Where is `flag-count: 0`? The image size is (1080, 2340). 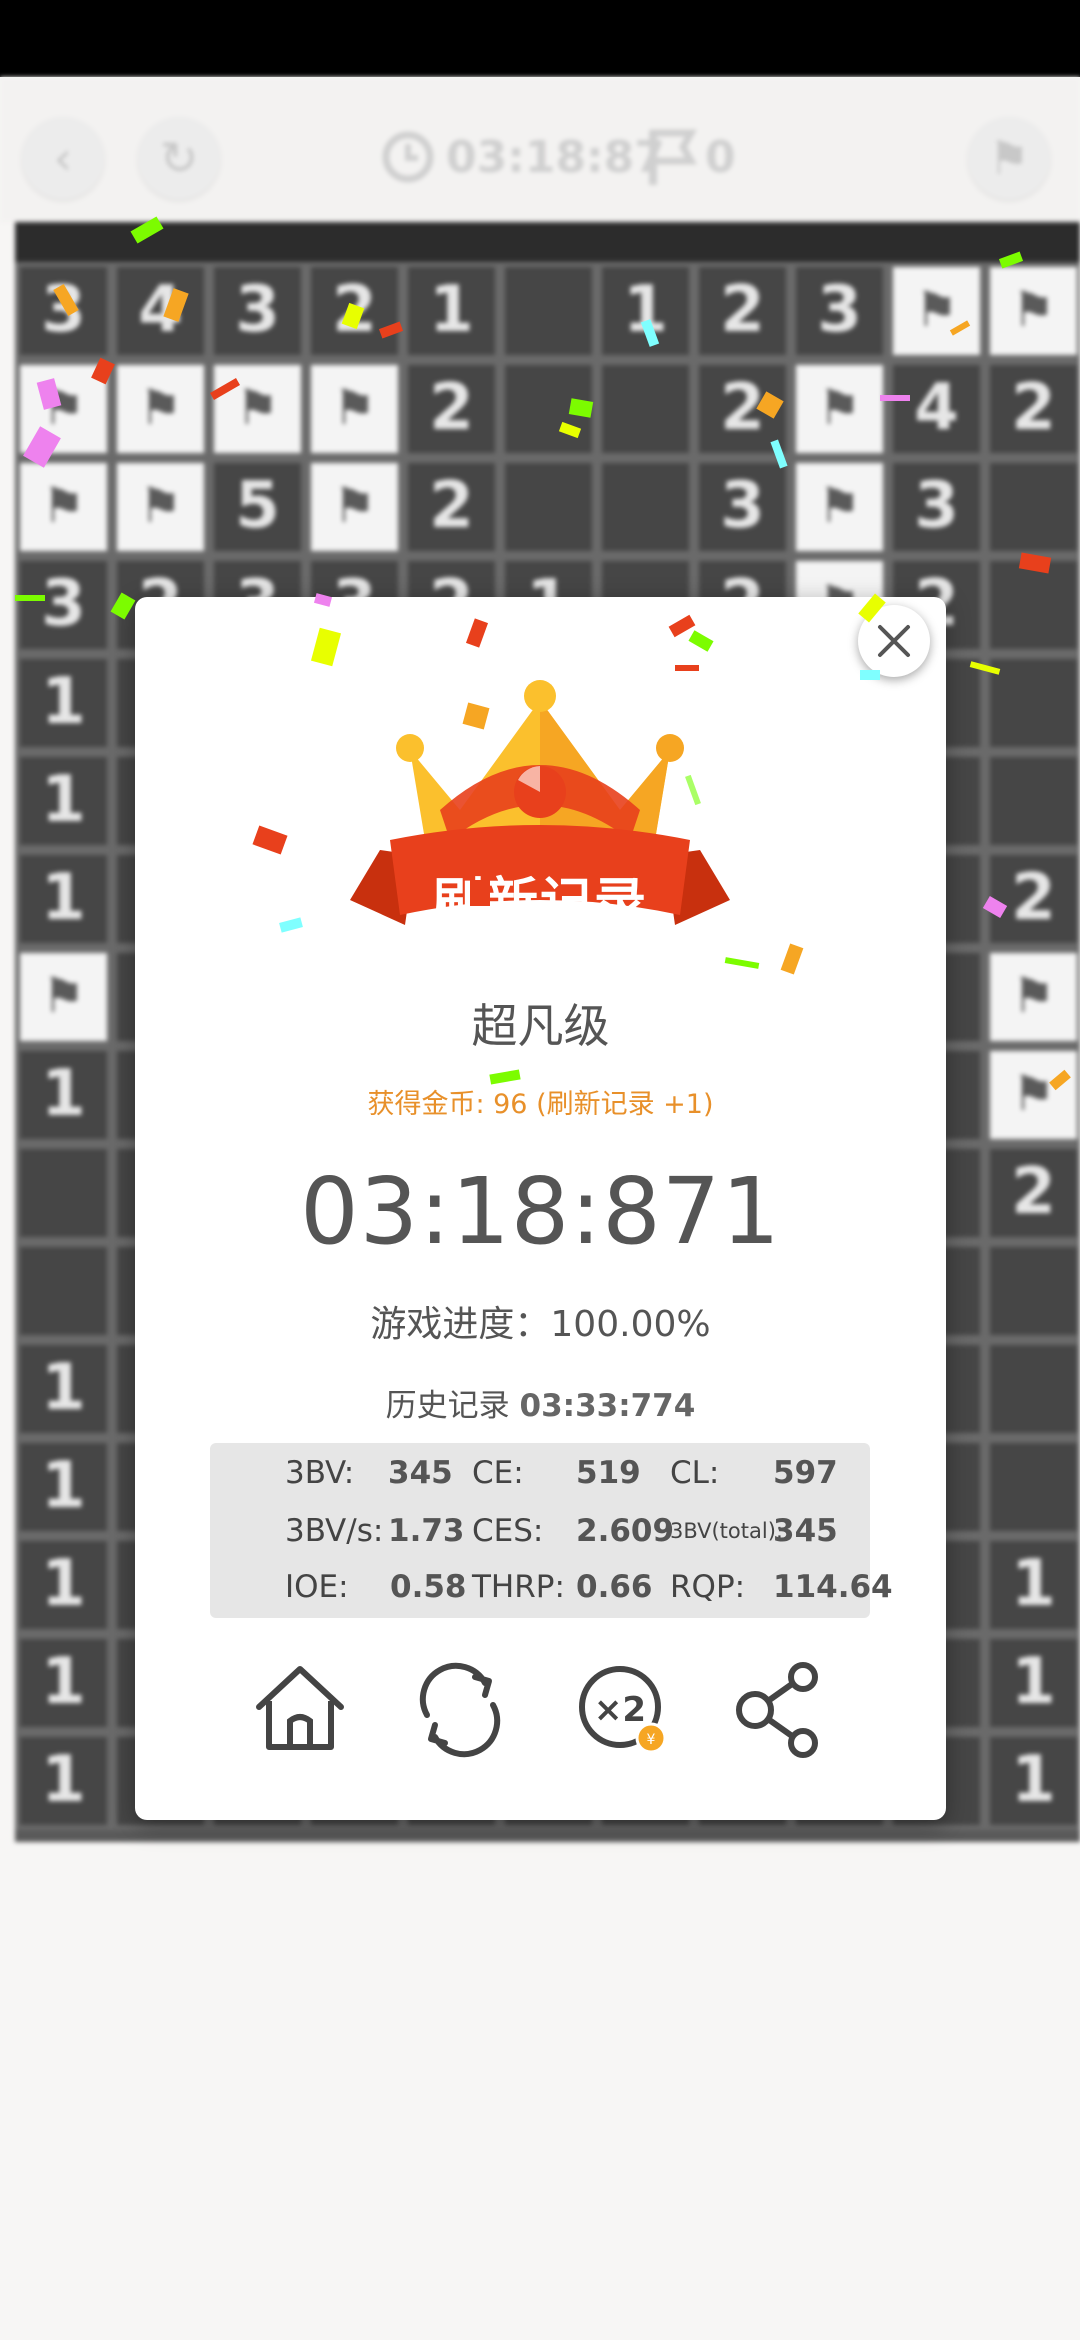 flag-count: 0 is located at coordinates (720, 157).